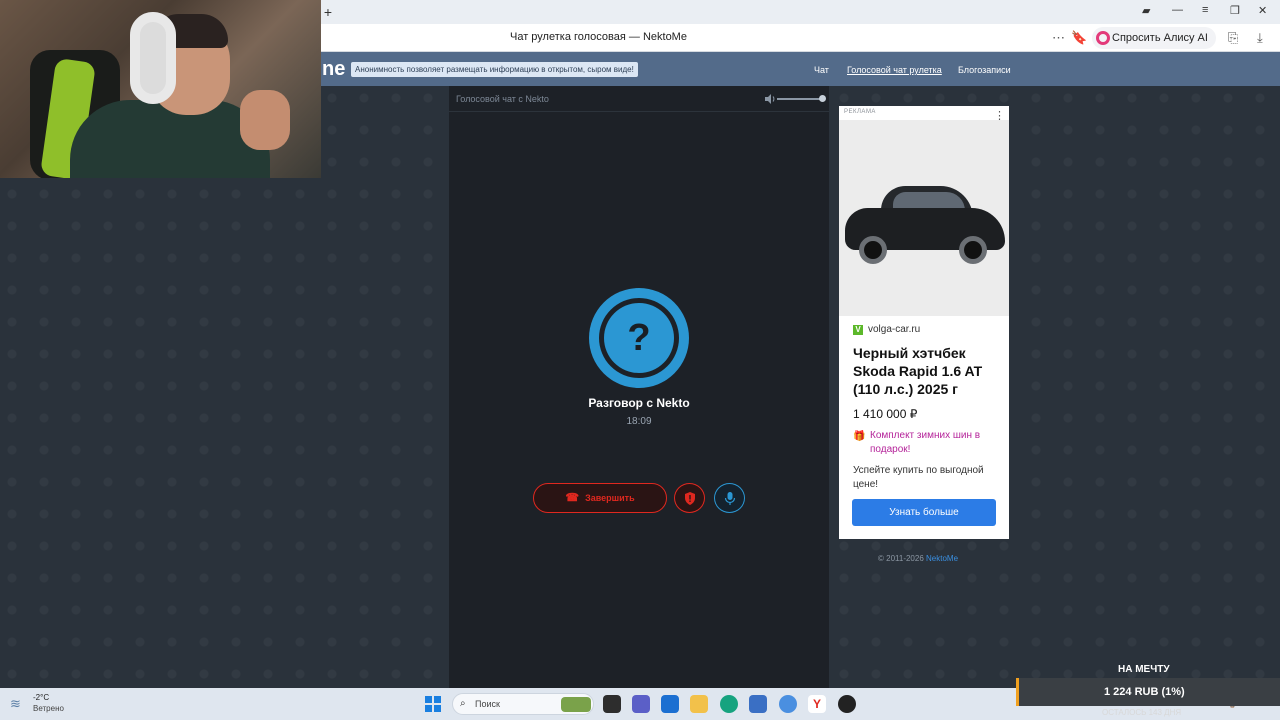 The width and height of the screenshot is (1280, 720). What do you see at coordinates (800, 99) in the screenshot?
I see `volume-slider-track` at bounding box center [800, 99].